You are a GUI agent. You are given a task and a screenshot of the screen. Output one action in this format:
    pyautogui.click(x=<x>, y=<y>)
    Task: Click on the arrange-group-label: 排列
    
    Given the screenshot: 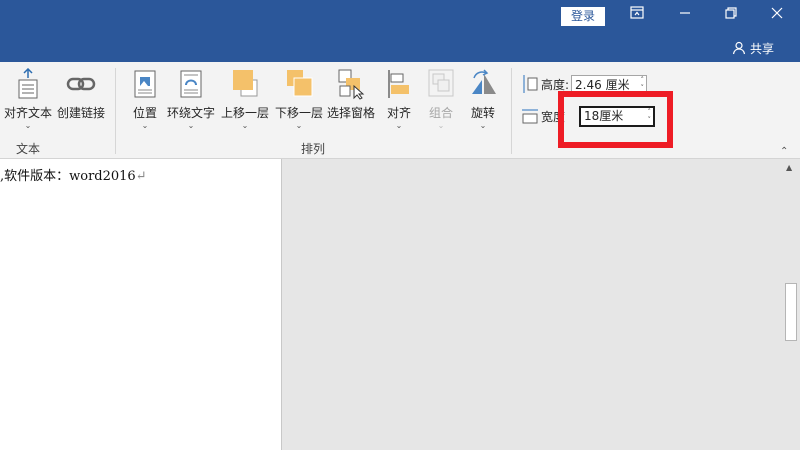 What is the action you would take?
    pyautogui.click(x=313, y=149)
    